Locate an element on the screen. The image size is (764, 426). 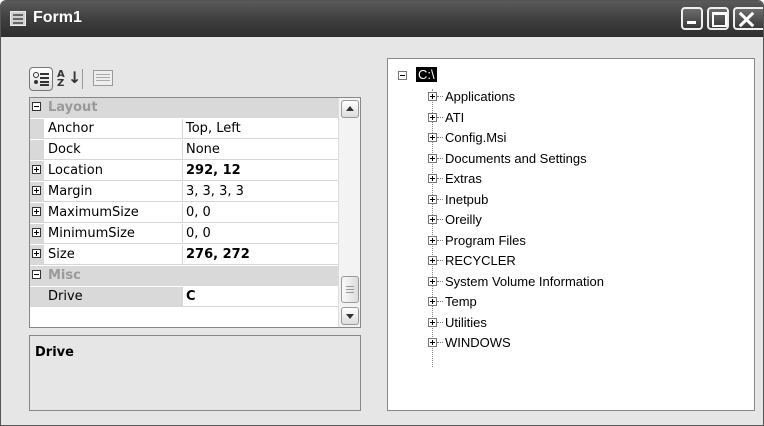
help-title: Drive is located at coordinates (54, 352).